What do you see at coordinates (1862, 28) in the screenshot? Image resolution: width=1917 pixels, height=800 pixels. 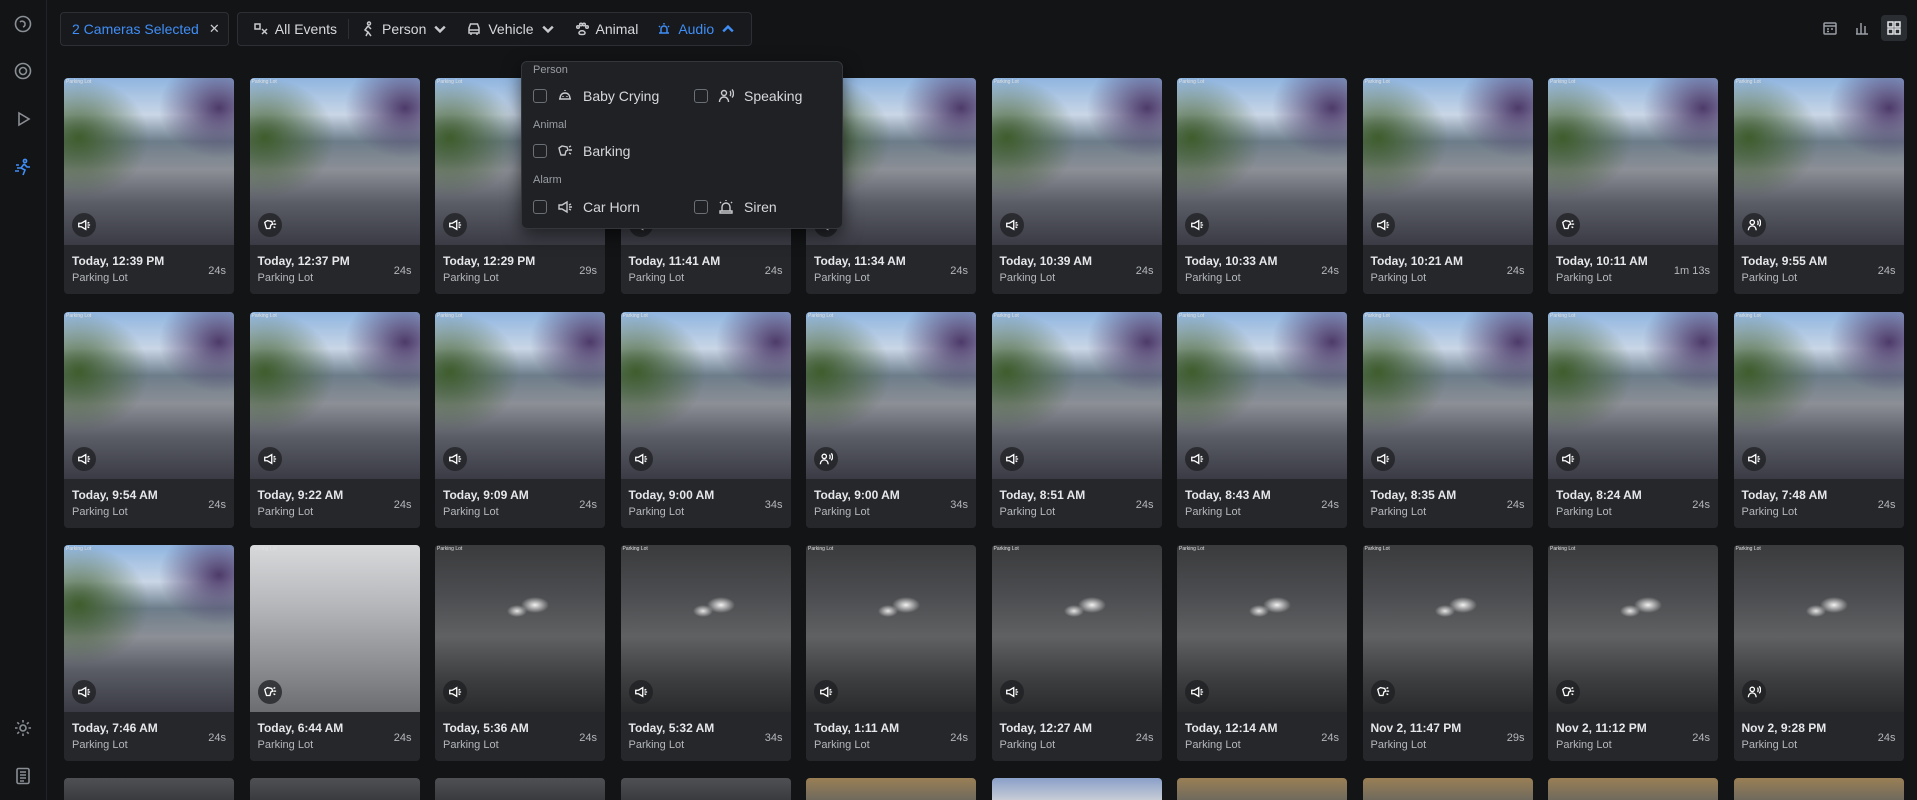 I see `chart-view-button` at bounding box center [1862, 28].